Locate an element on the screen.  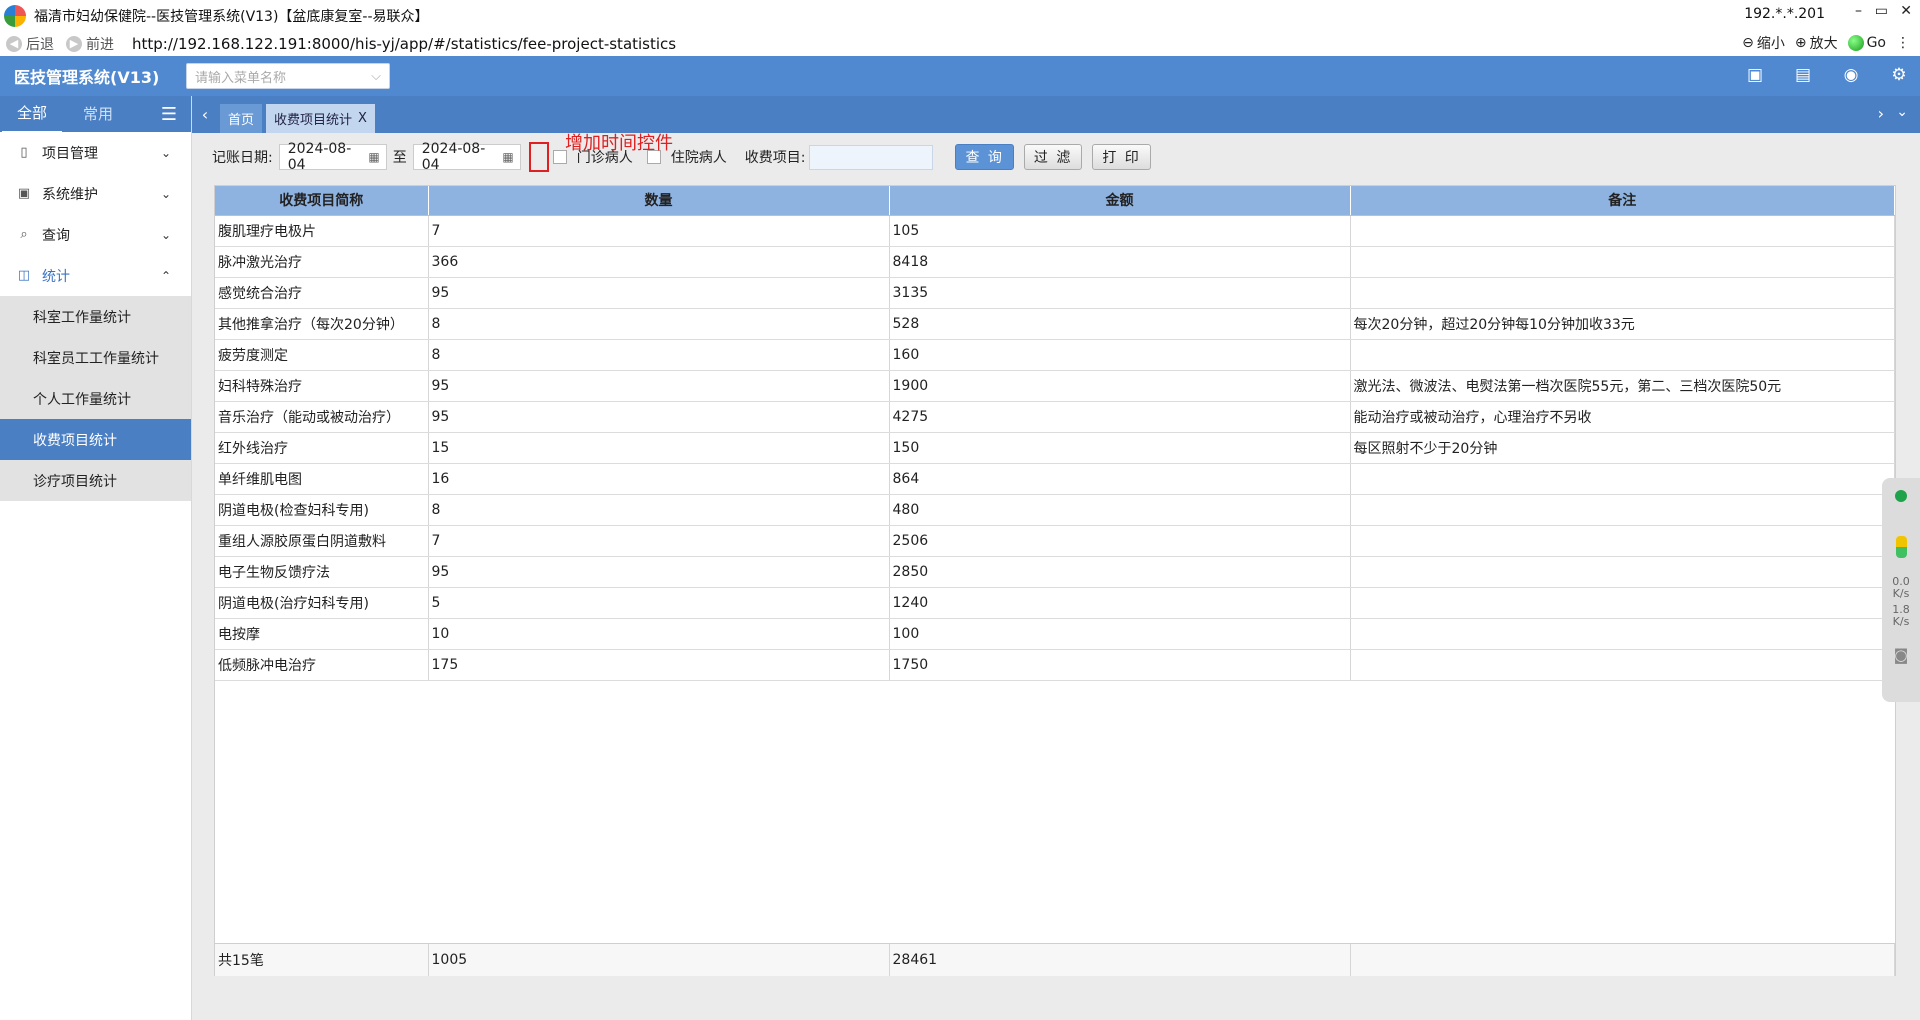
menu-search-placeholder: 请输入菜单名称 is located at coordinates (241, 78).